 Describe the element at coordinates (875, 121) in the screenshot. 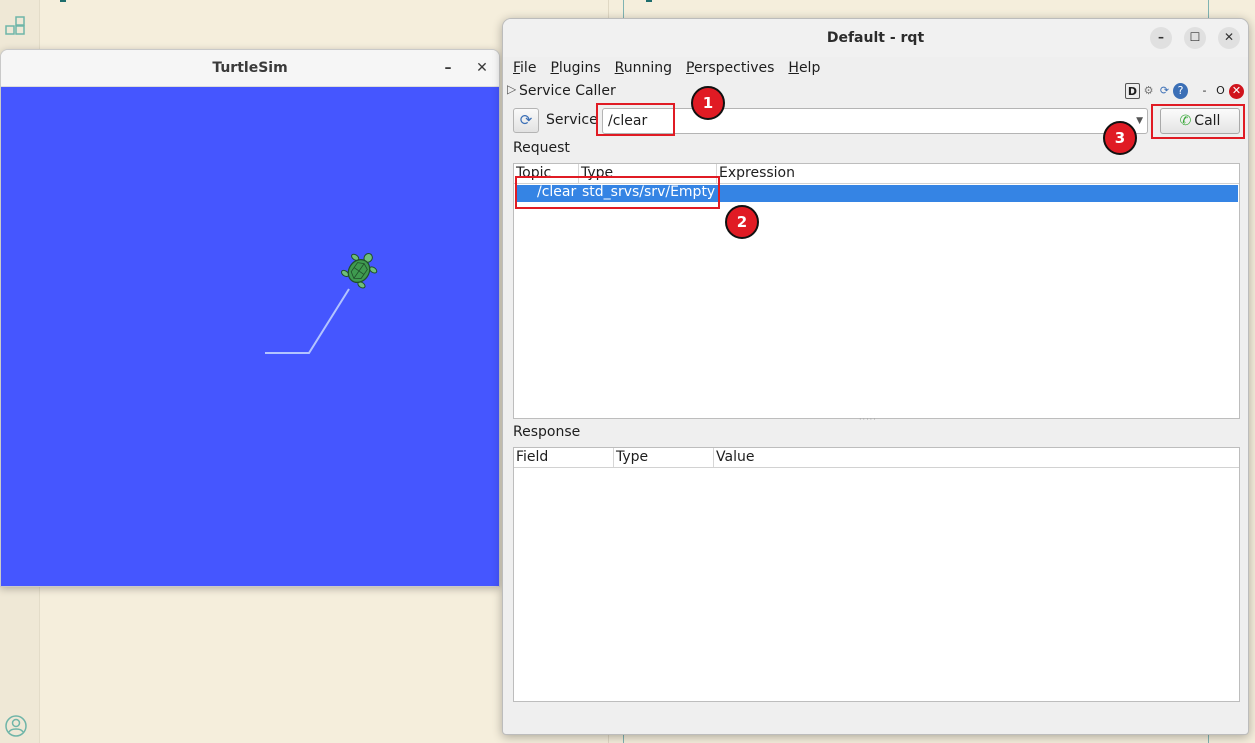

I see `service-combobox: /clear ▼` at that location.